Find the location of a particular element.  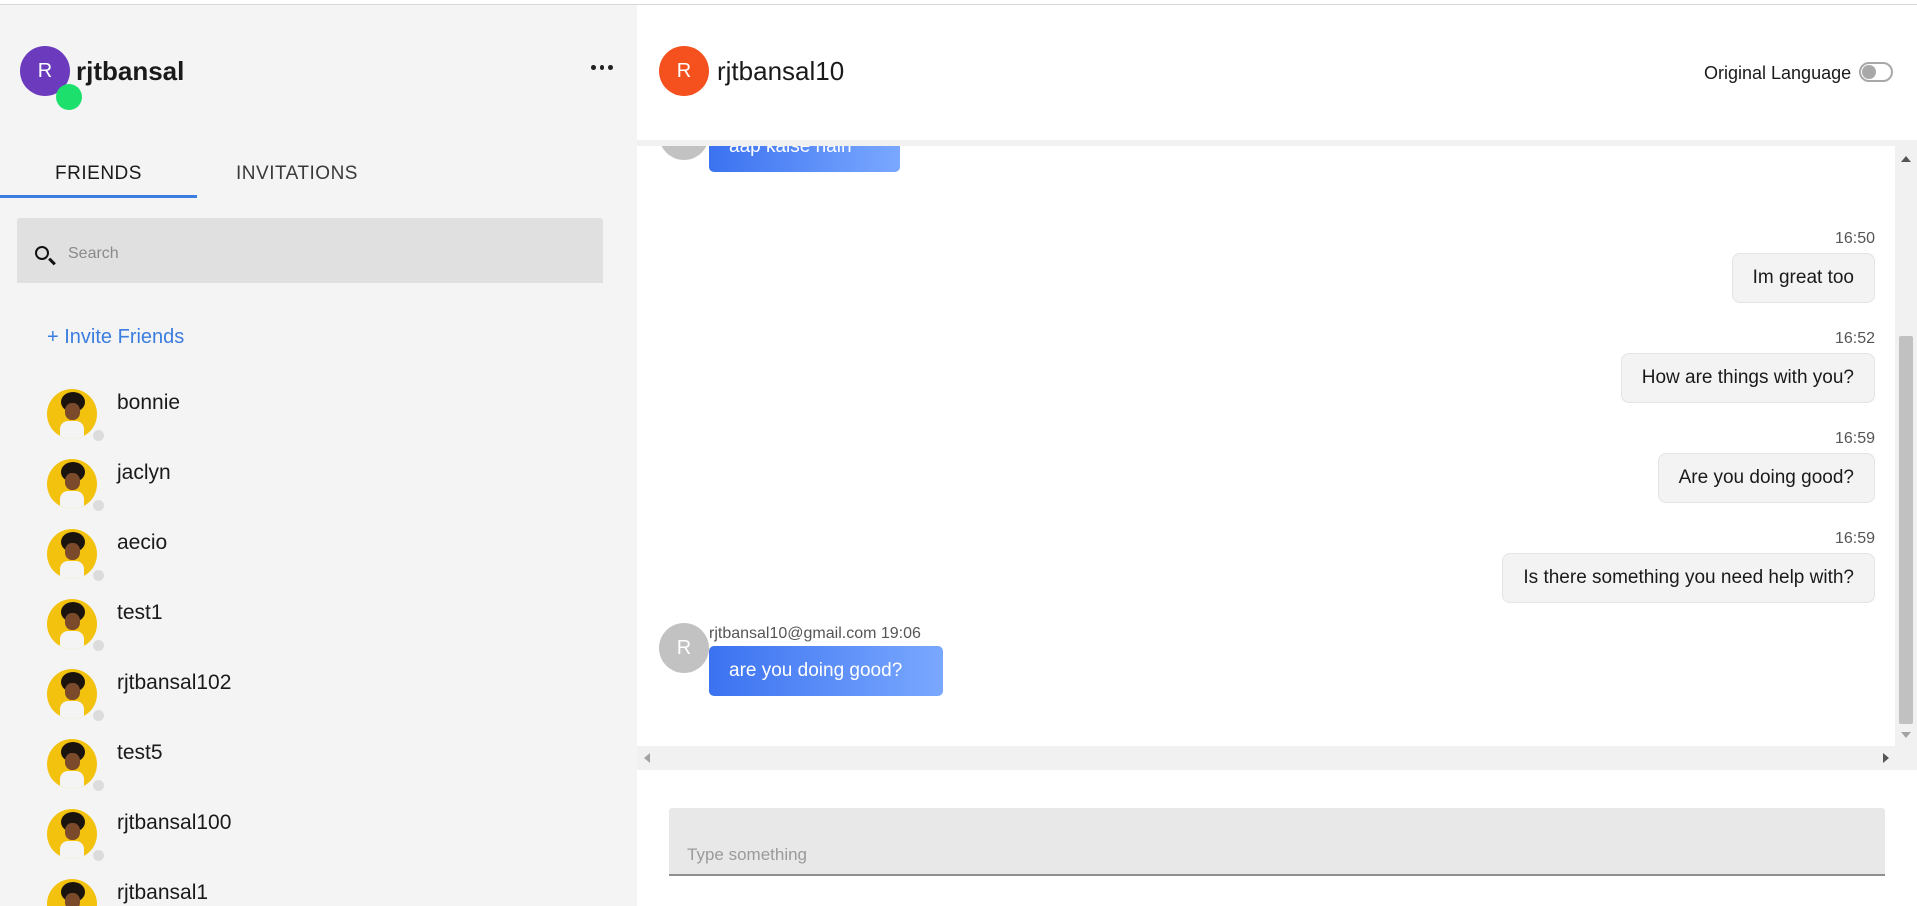

friend-name: aecio is located at coordinates (142, 542).